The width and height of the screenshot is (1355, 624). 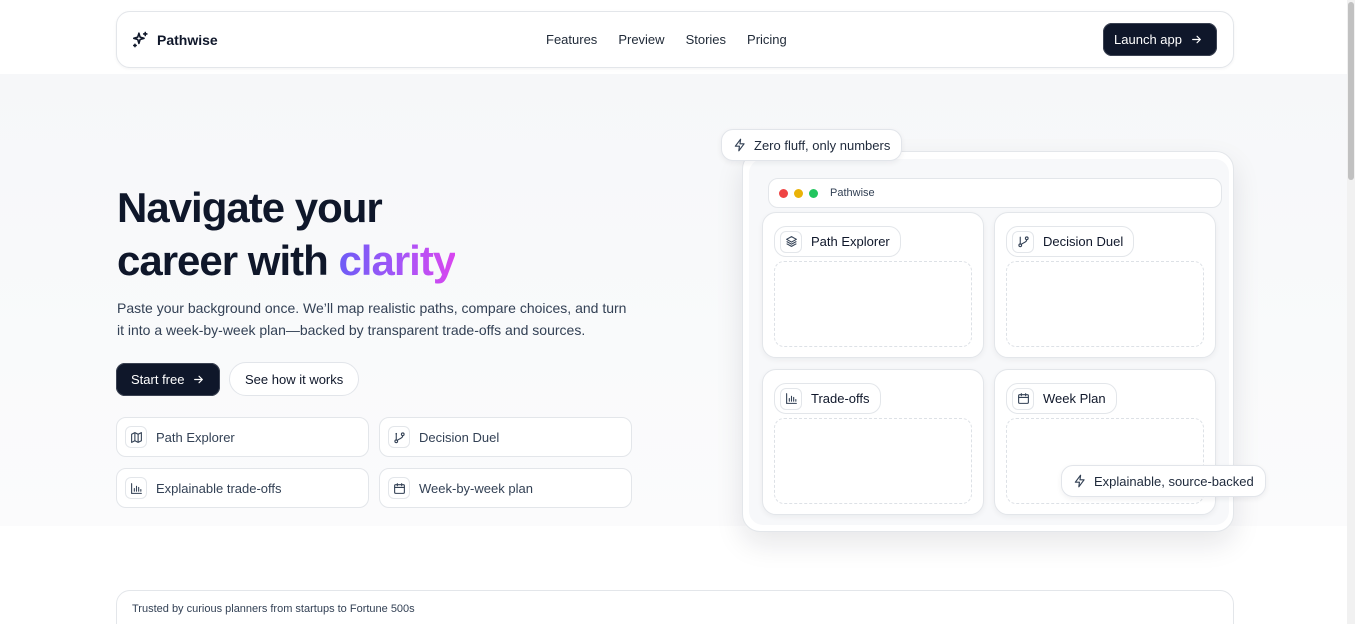 What do you see at coordinates (706, 39) in the screenshot?
I see `nav-link-stories: Stories` at bounding box center [706, 39].